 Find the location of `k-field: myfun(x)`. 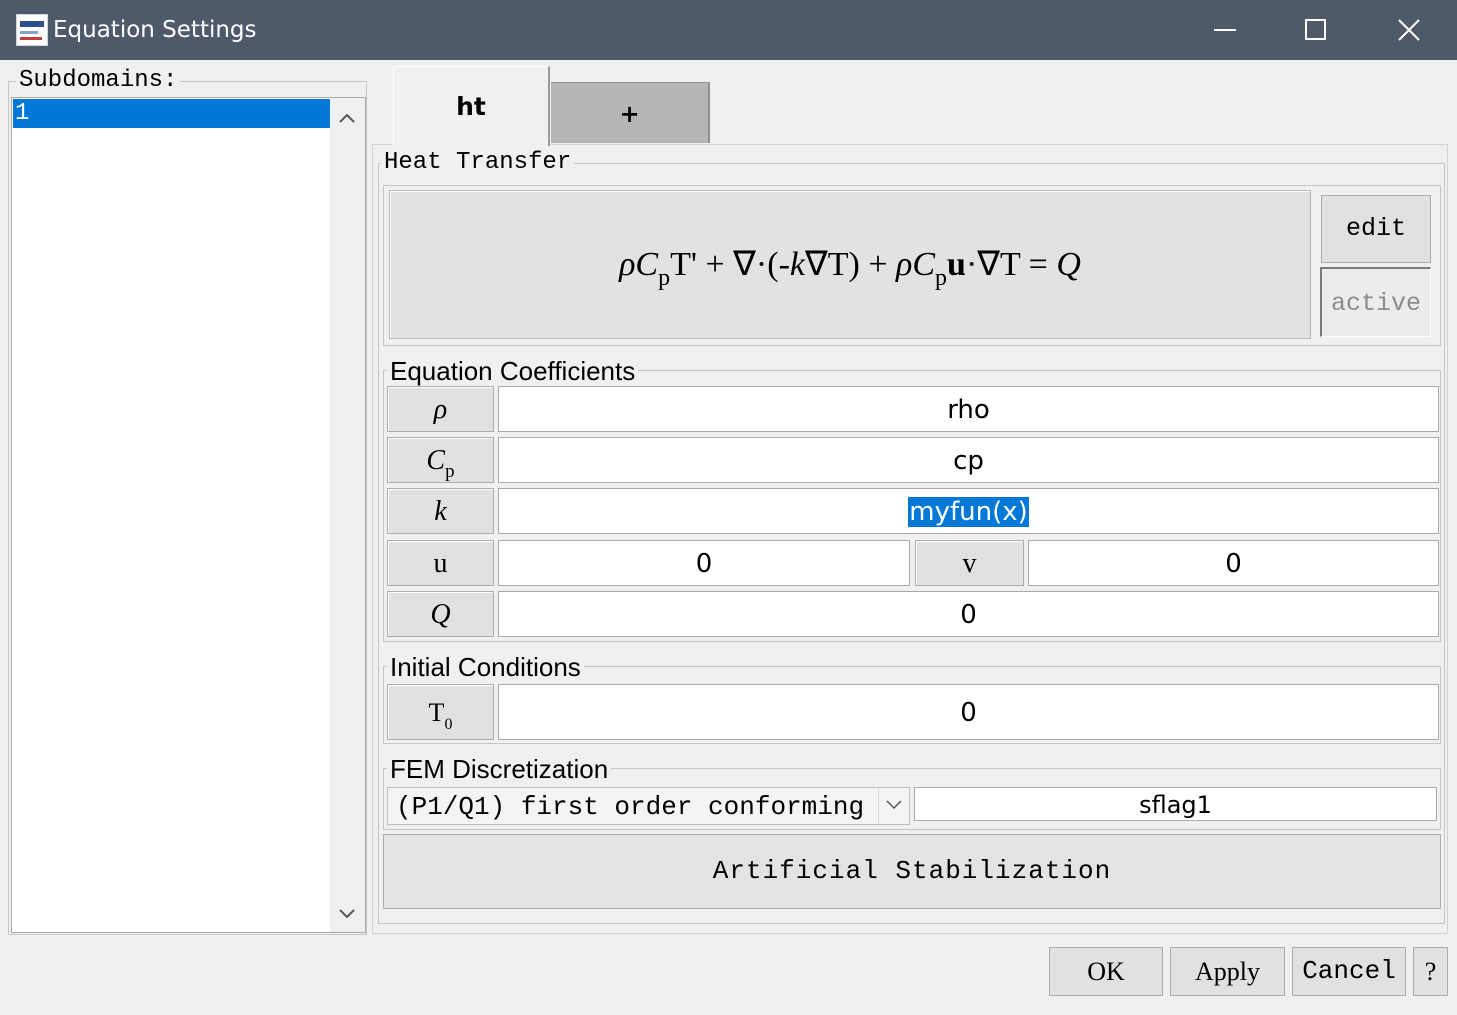

k-field: myfun(x) is located at coordinates (968, 511).